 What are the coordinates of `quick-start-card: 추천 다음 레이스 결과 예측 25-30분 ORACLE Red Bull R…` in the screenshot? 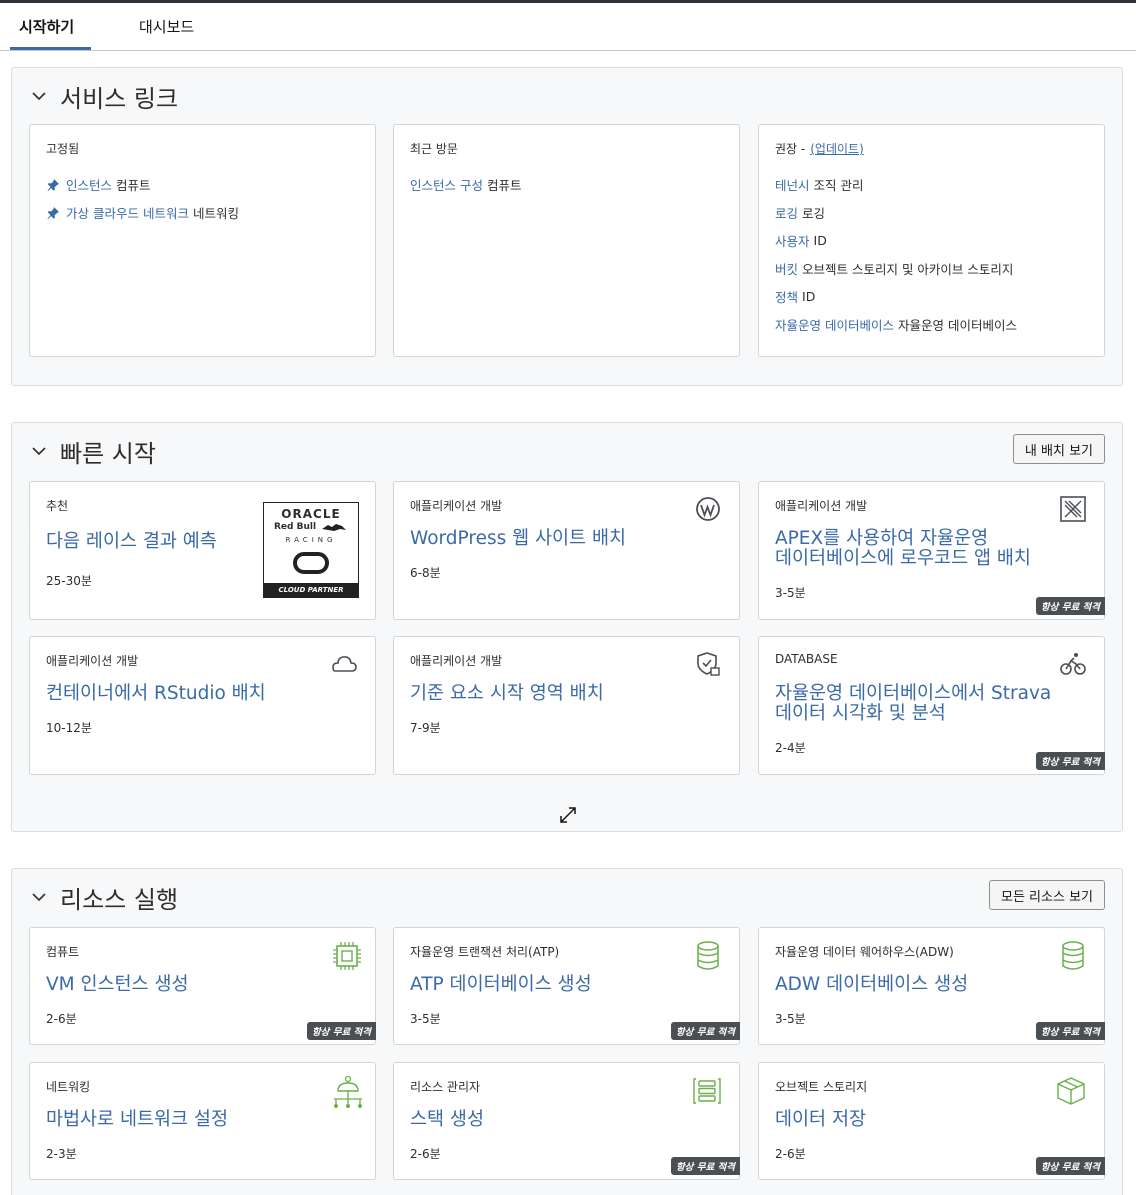 It's located at (202, 550).